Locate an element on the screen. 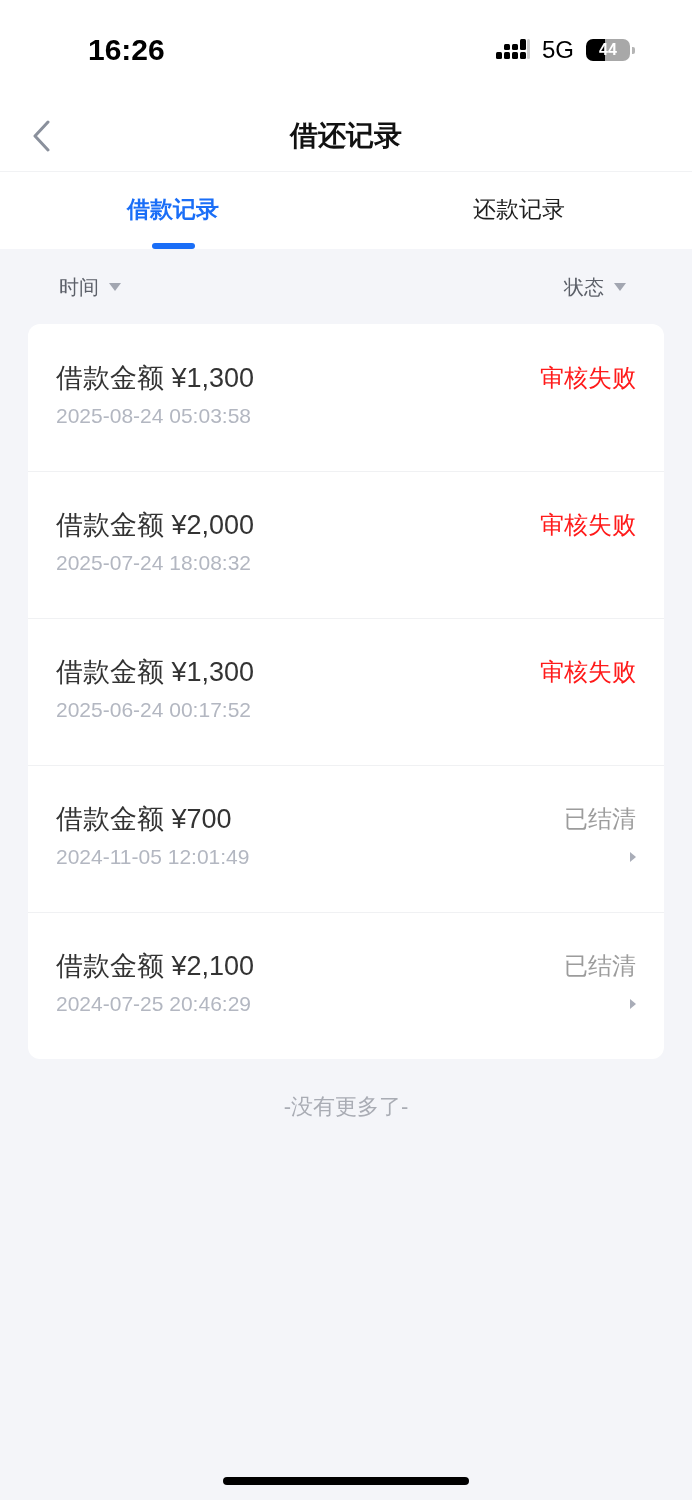  loan-record: 借款金额 ¥2,000 2025-07-24 18:08:32 审核失败 is located at coordinates (346, 544).